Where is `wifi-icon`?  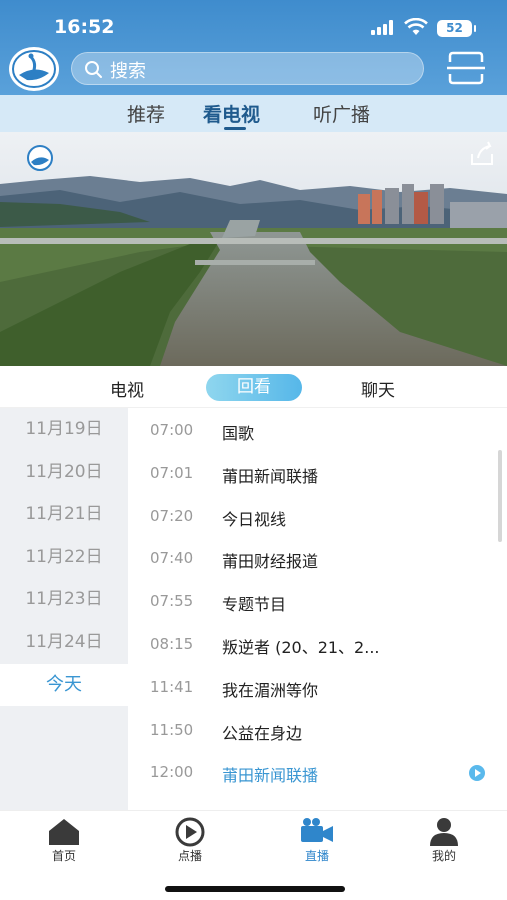 wifi-icon is located at coordinates (416, 26).